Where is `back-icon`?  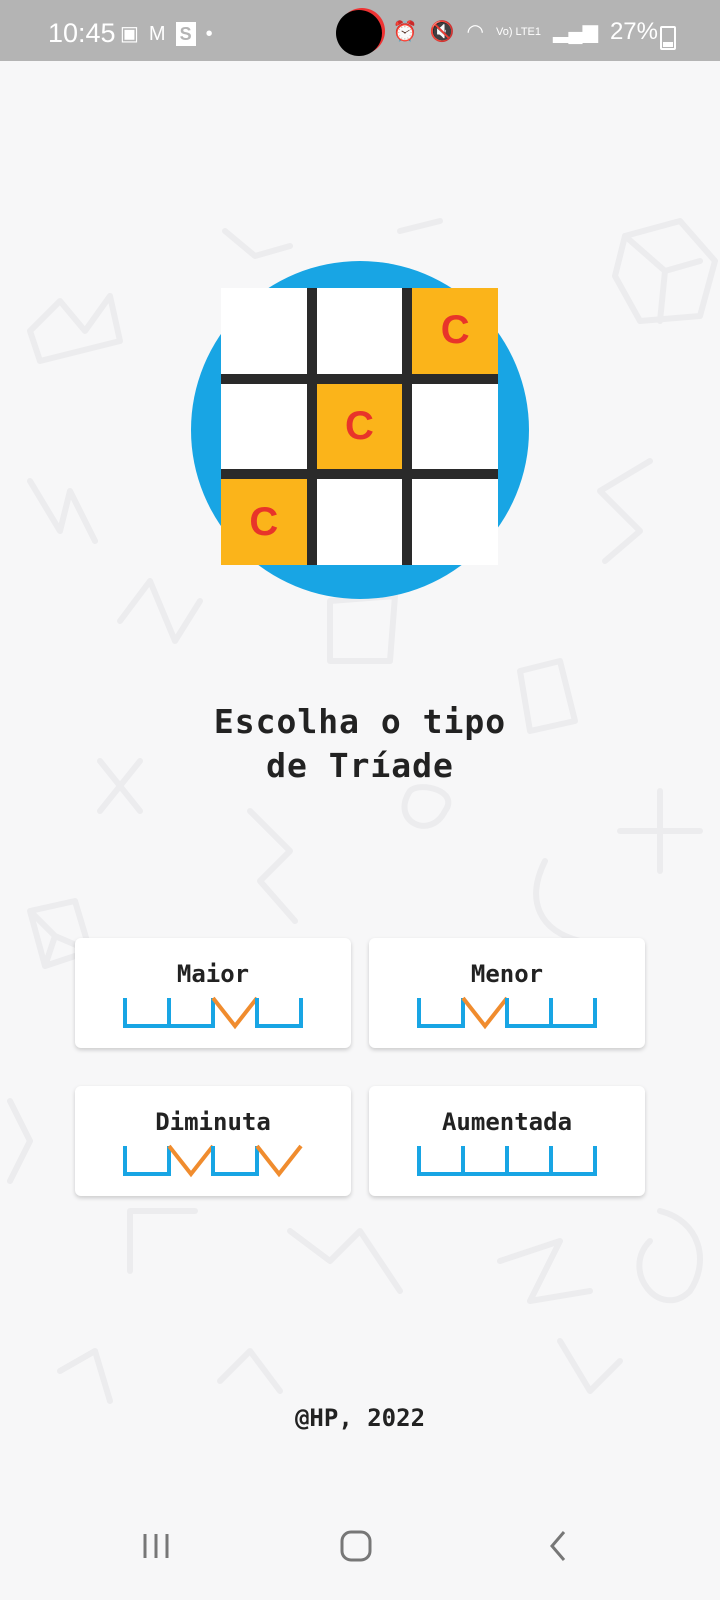
back-icon is located at coordinates (558, 1546).